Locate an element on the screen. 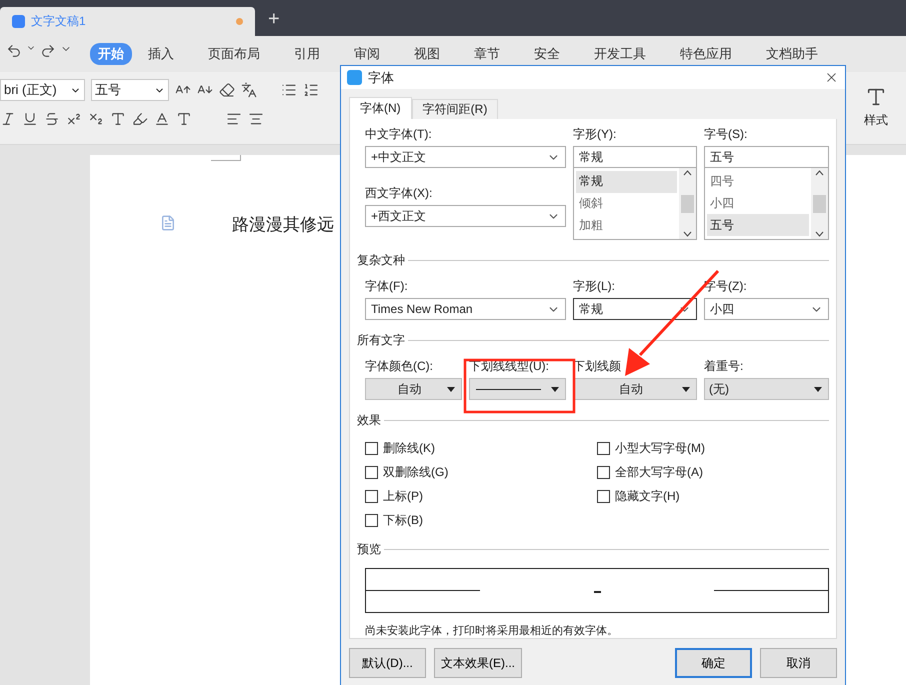 The image size is (906, 685). list-option: 加粗 is located at coordinates (626, 225).